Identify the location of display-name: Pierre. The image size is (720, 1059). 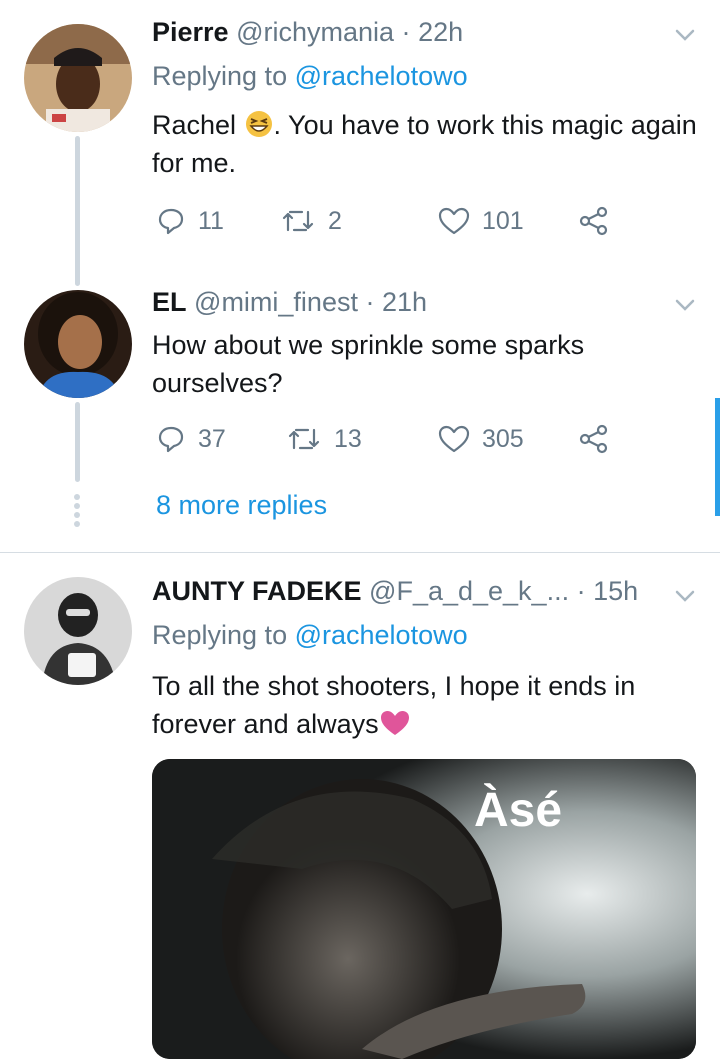
(190, 32).